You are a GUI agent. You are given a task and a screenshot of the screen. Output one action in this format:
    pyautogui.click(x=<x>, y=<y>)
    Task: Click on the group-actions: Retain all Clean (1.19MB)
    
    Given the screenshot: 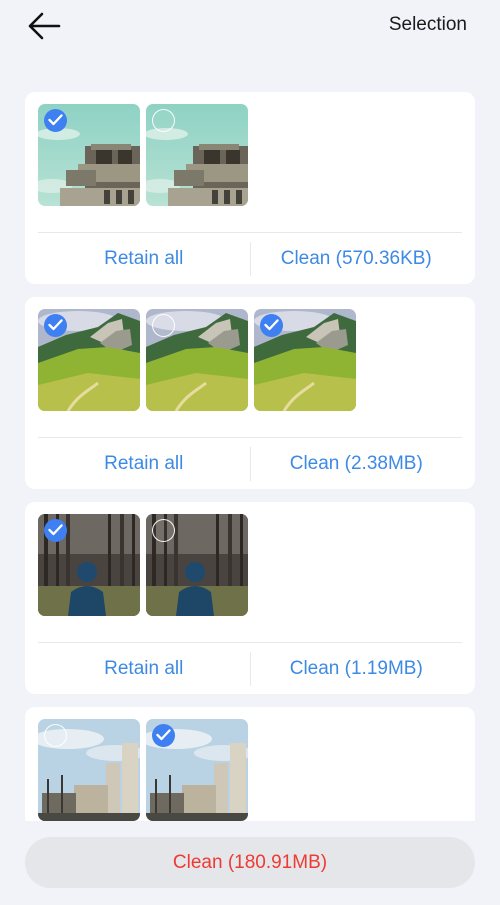 What is the action you would take?
    pyautogui.click(x=250, y=668)
    